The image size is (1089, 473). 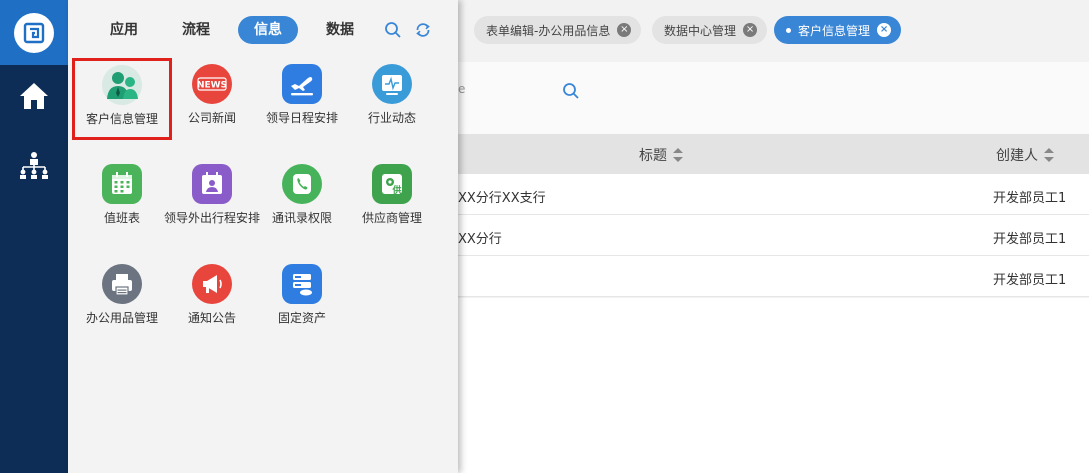 What do you see at coordinates (773, 235) in the screenshot?
I see `table-row: XX分行 开发部员工1` at bounding box center [773, 235].